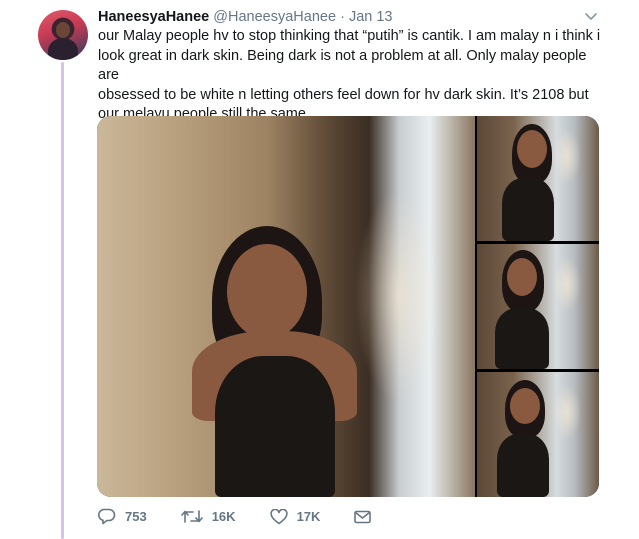  I want to click on heart-icon, so click(278, 516).